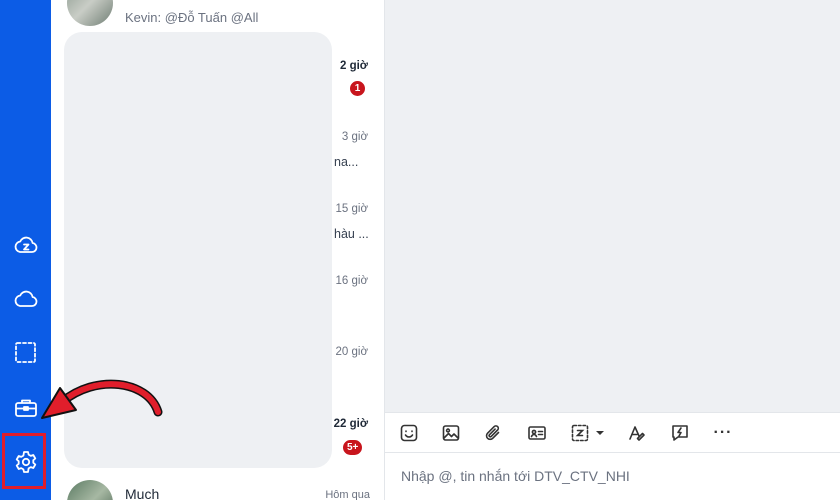 The image size is (840, 501). What do you see at coordinates (354, 137) in the screenshot?
I see `conversation-time: 3 giờ` at bounding box center [354, 137].